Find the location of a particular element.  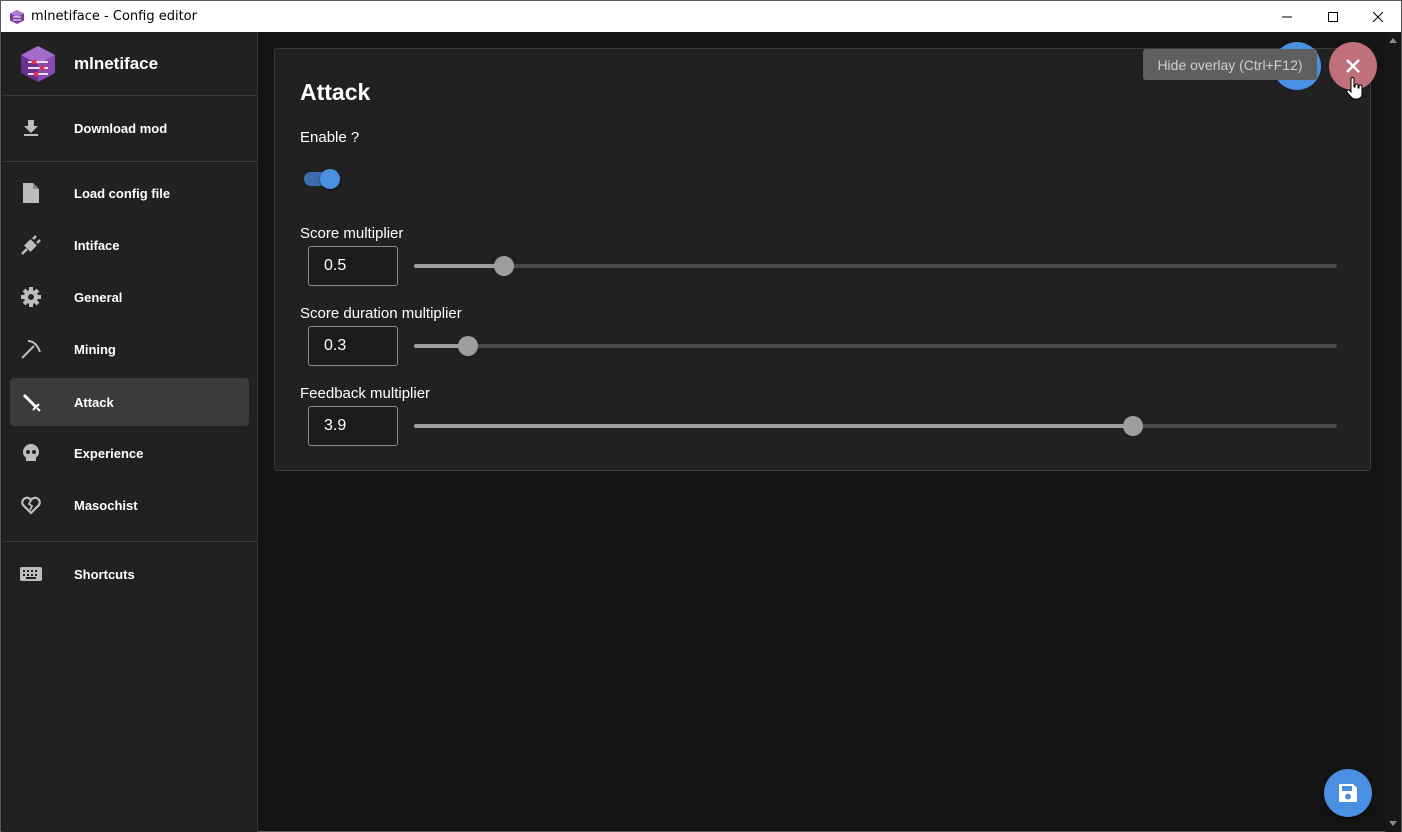

save-icon is located at coordinates (1348, 793).